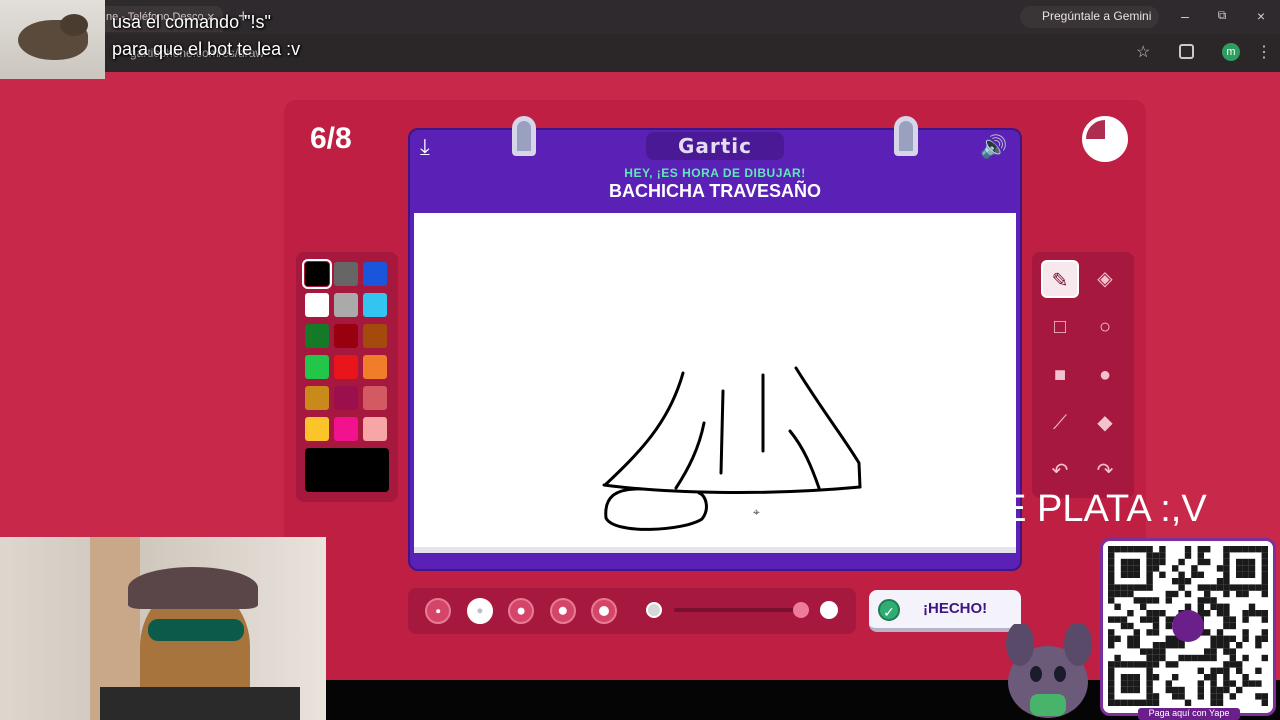  Describe the element at coordinates (1090, 17) in the screenshot. I see `gemini-button: Pregúntale a Gemini` at that location.